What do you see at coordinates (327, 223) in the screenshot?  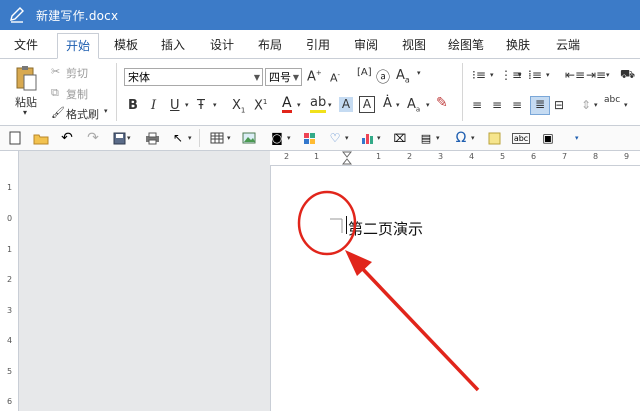 I see `highlight-circle` at bounding box center [327, 223].